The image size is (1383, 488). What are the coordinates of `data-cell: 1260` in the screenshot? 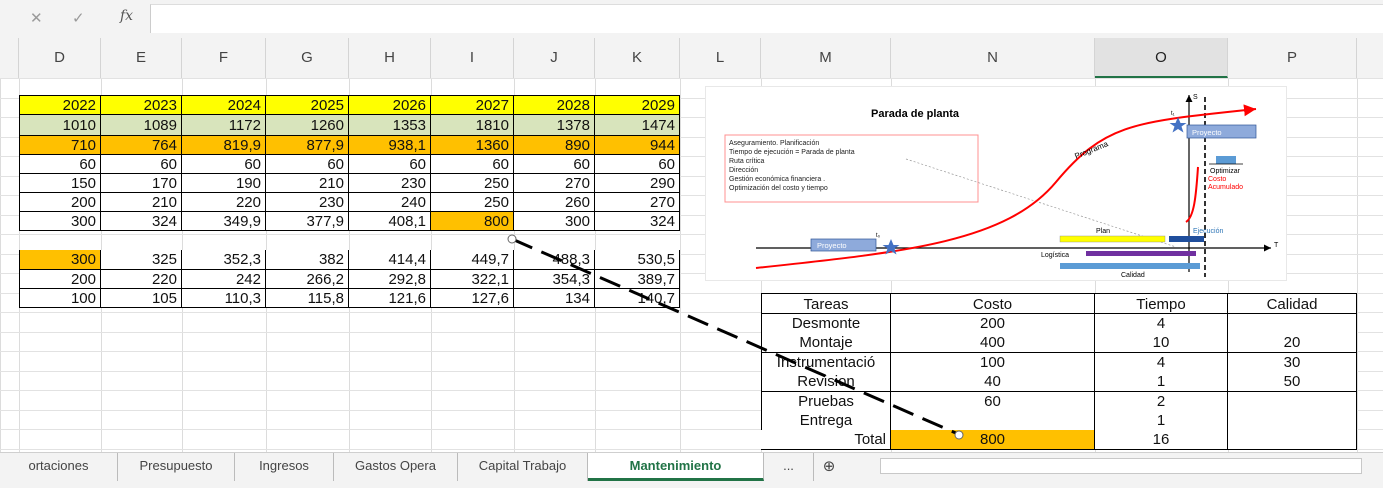 It's located at (307, 125).